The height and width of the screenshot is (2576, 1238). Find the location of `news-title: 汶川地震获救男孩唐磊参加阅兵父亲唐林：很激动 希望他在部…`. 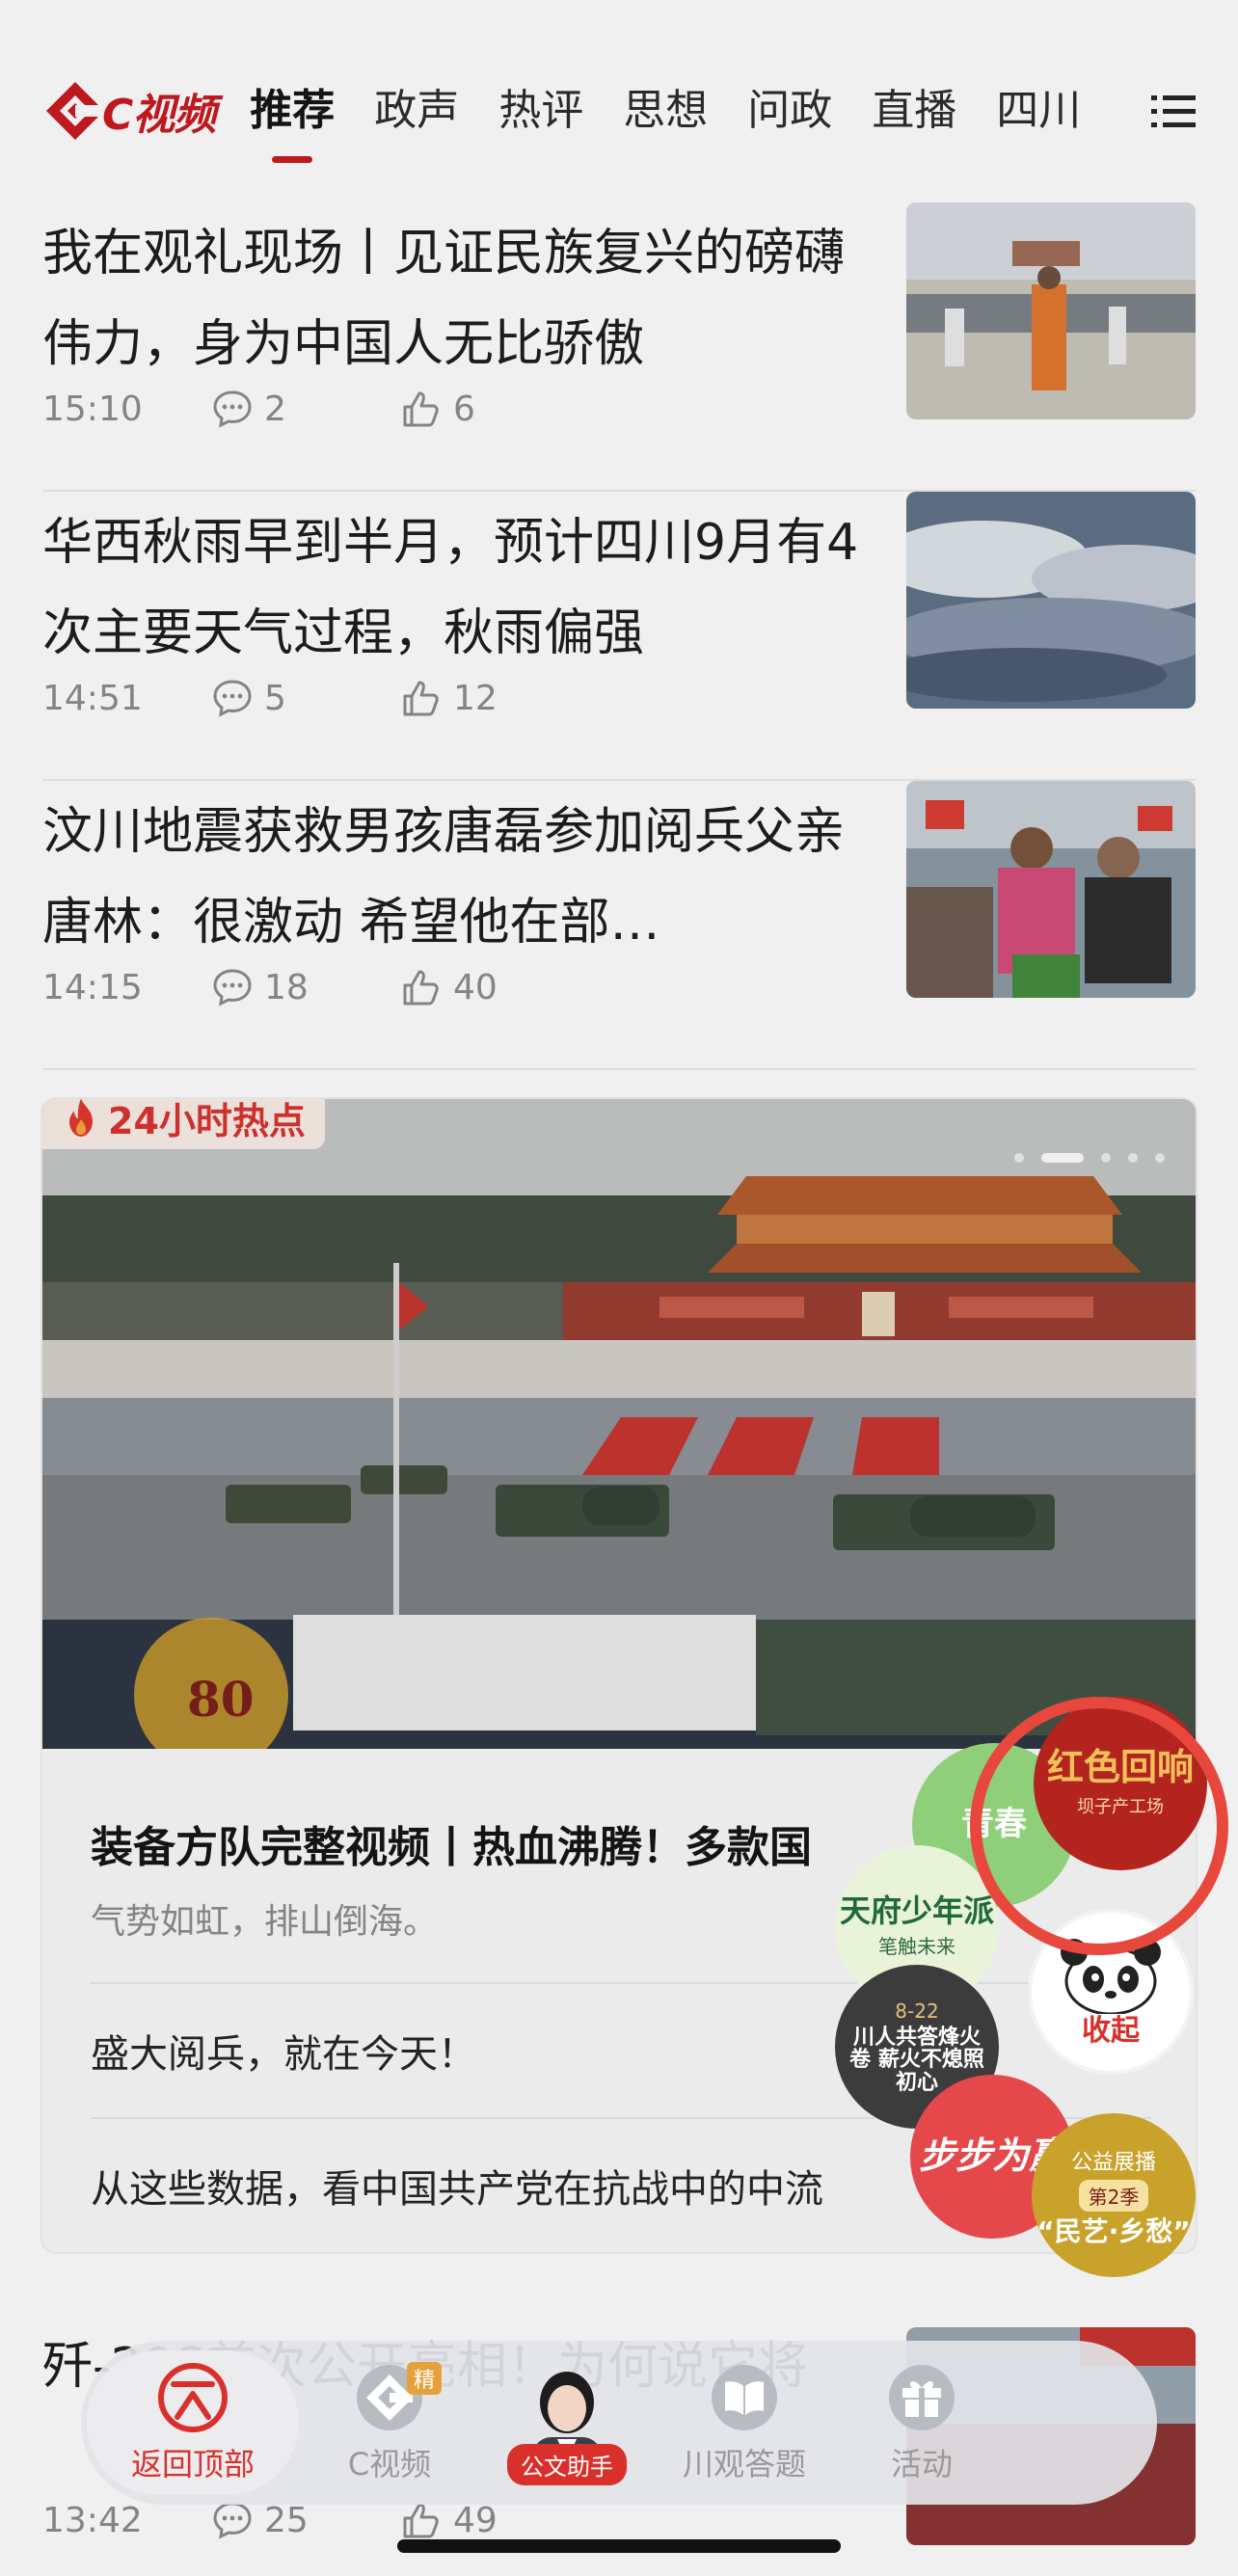

news-title: 汶川地震获救男孩唐磊参加阅兵父亲唐林：很激动 希望他在部… is located at coordinates (444, 878).